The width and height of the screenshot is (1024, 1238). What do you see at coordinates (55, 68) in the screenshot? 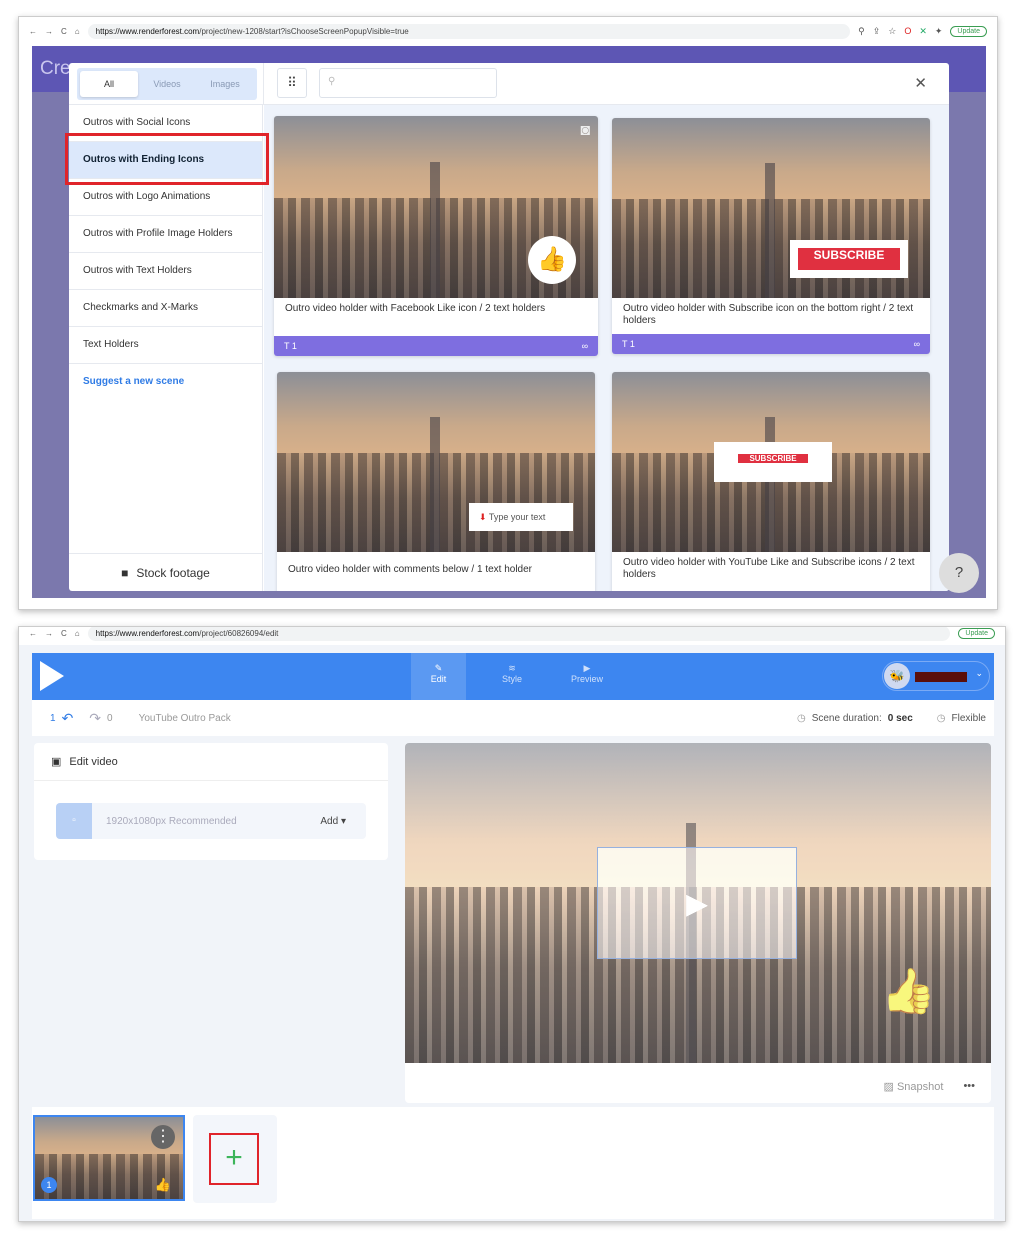
I see `page-title: Cre` at bounding box center [55, 68].